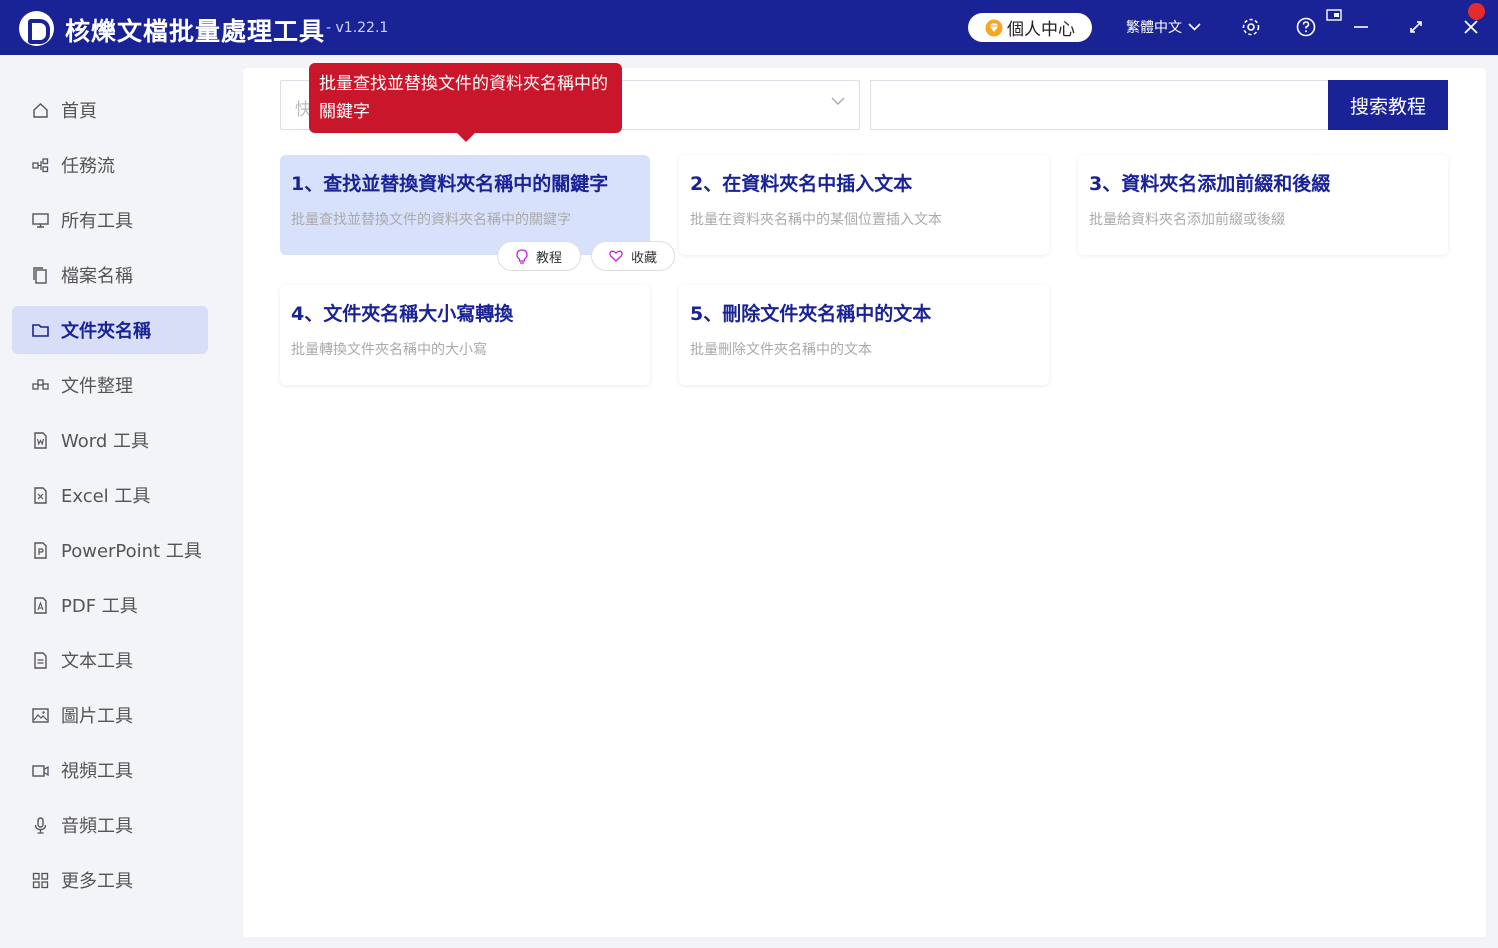 The width and height of the screenshot is (1498, 948). I want to click on sidebar-item-powerpoint-tools: PowerPoint 工具, so click(110, 550).